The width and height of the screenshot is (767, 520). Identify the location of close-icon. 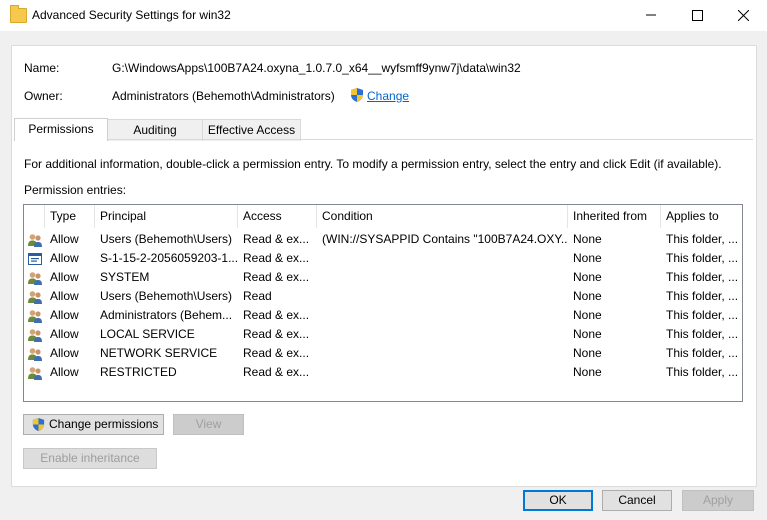
(743, 15).